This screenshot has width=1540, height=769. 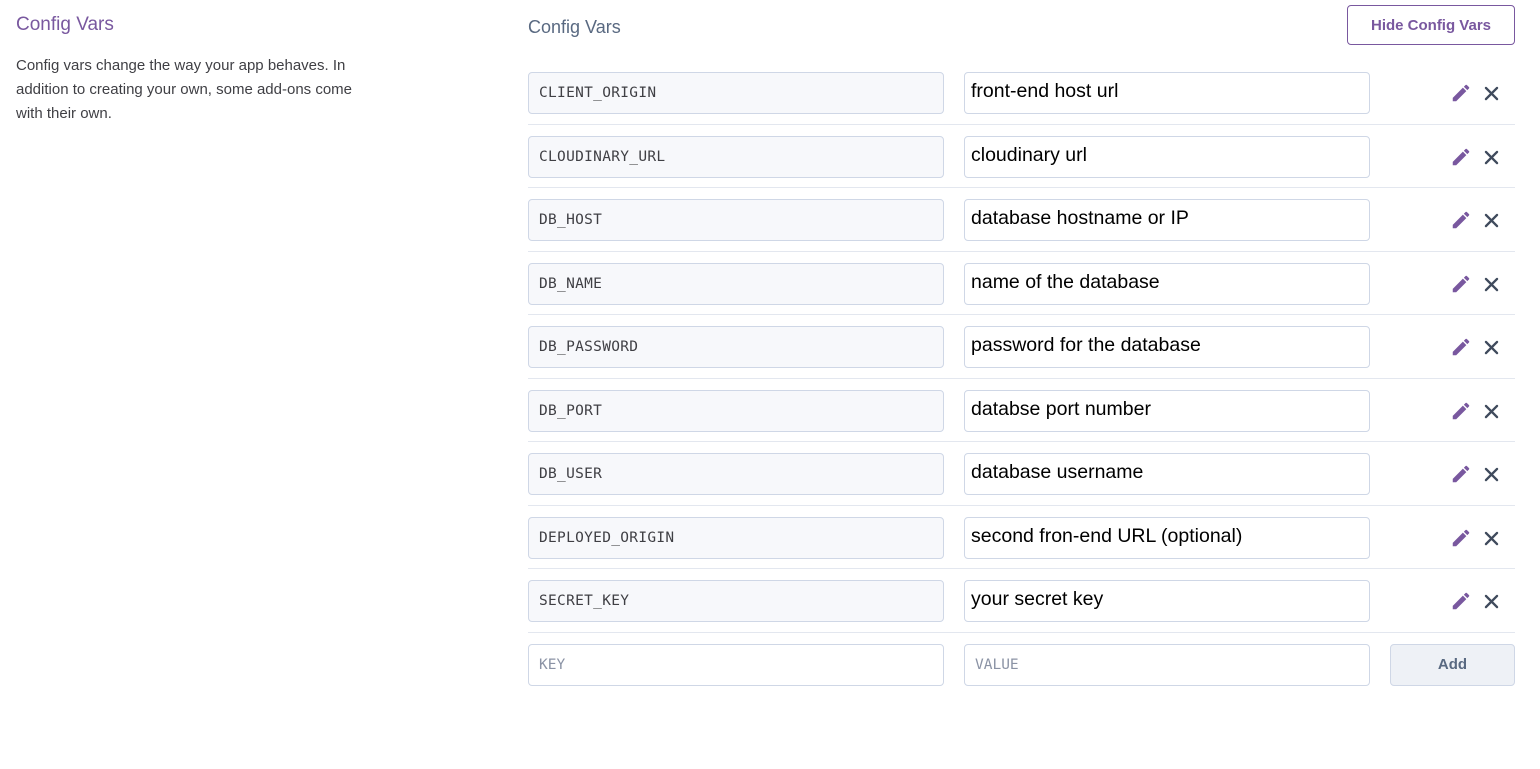 What do you see at coordinates (736, 283) in the screenshot?
I see `config-var-key: DB_NAME` at bounding box center [736, 283].